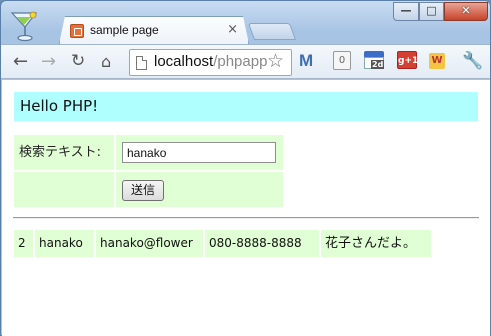 This screenshot has height=336, width=491. Describe the element at coordinates (437, 61) in the screenshot. I see `w-extension-icon: W` at that location.